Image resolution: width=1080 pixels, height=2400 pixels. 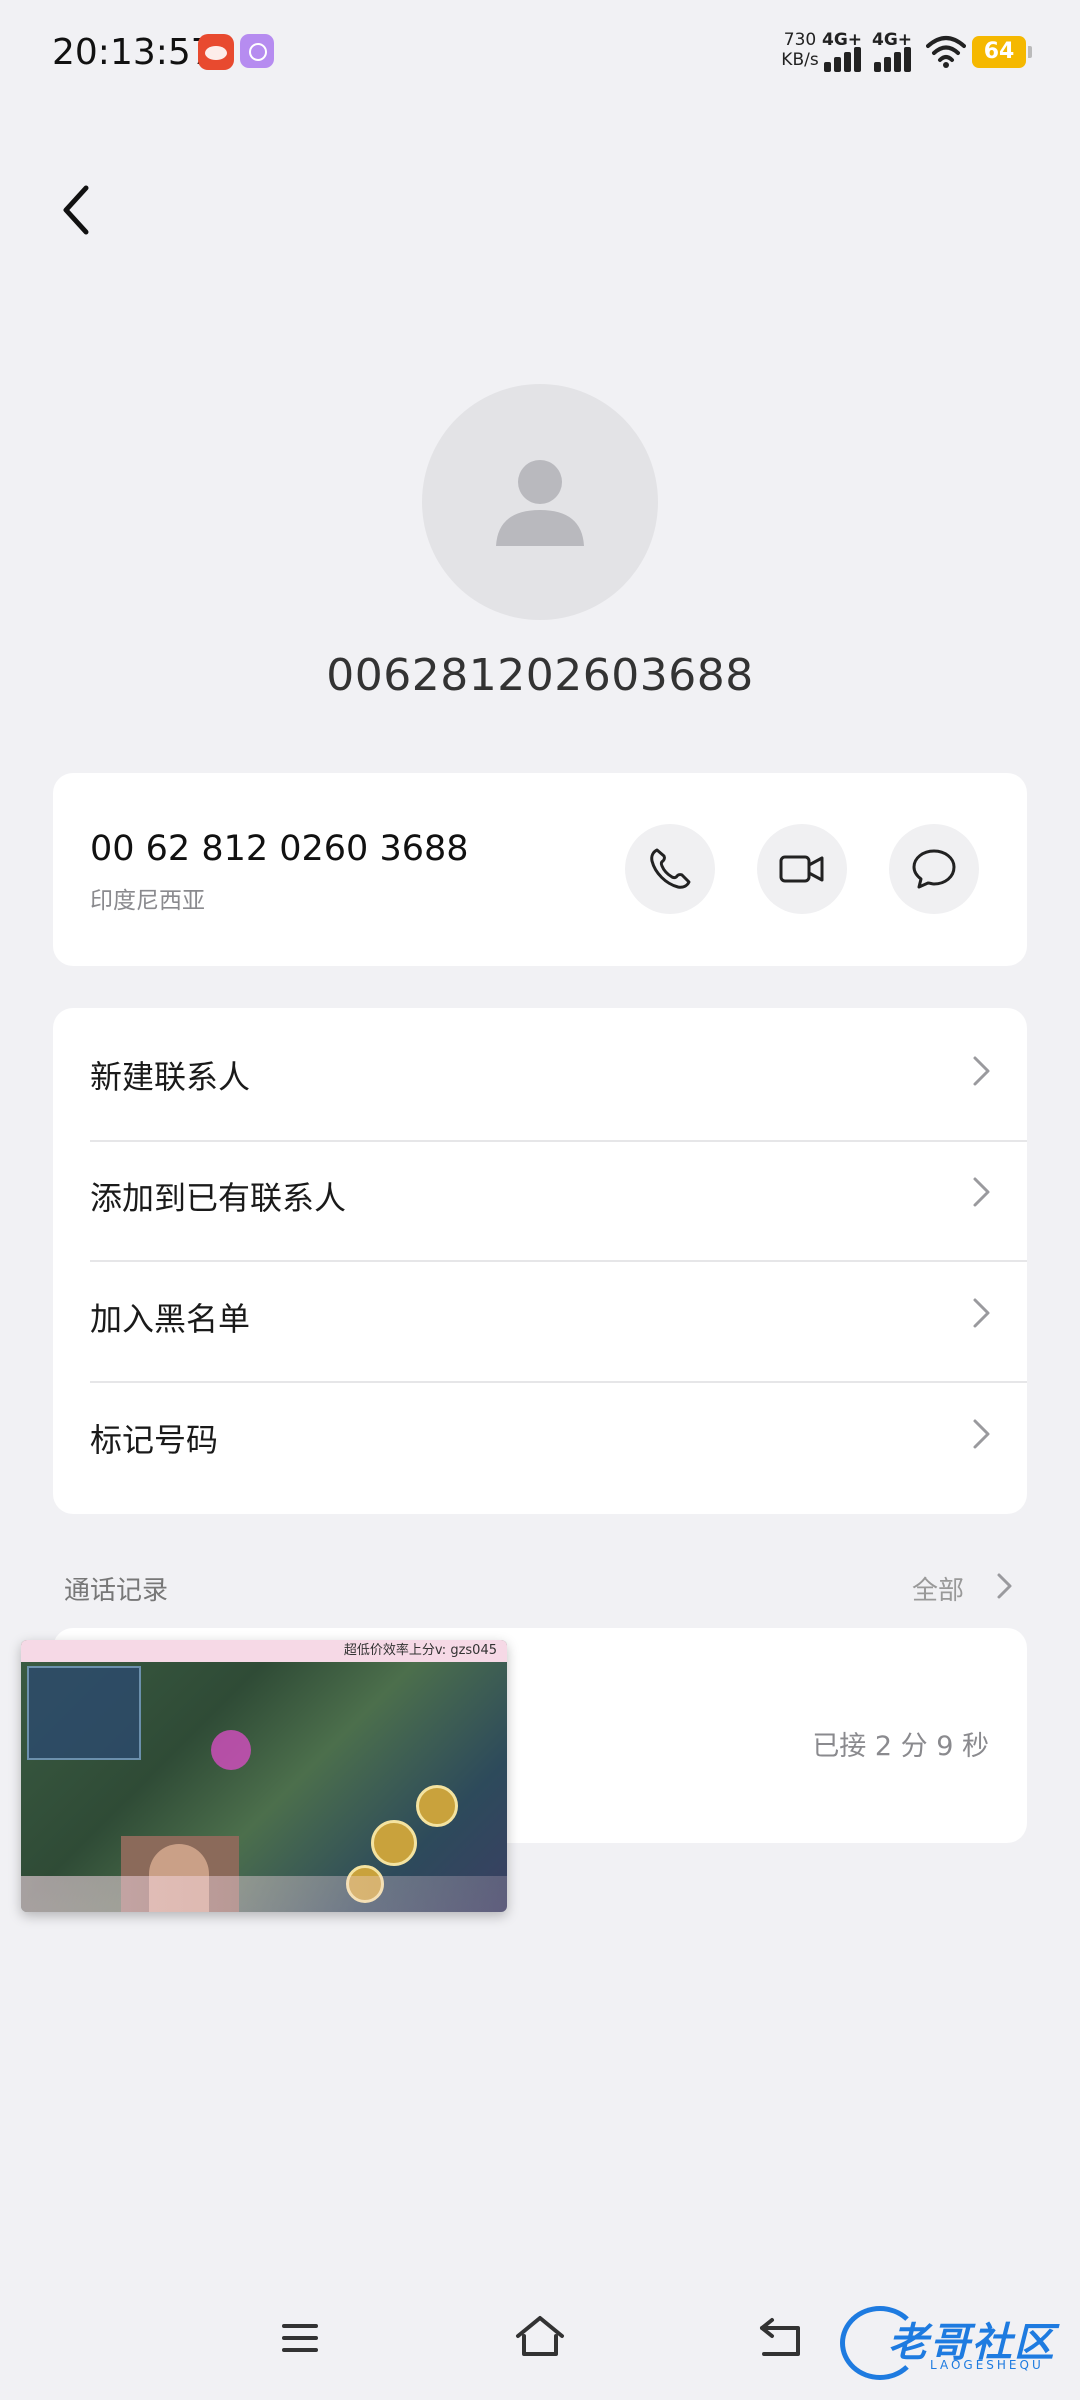 What do you see at coordinates (540, 1431) in the screenshot?
I see `menu-item-mark-number: 标记号码` at bounding box center [540, 1431].